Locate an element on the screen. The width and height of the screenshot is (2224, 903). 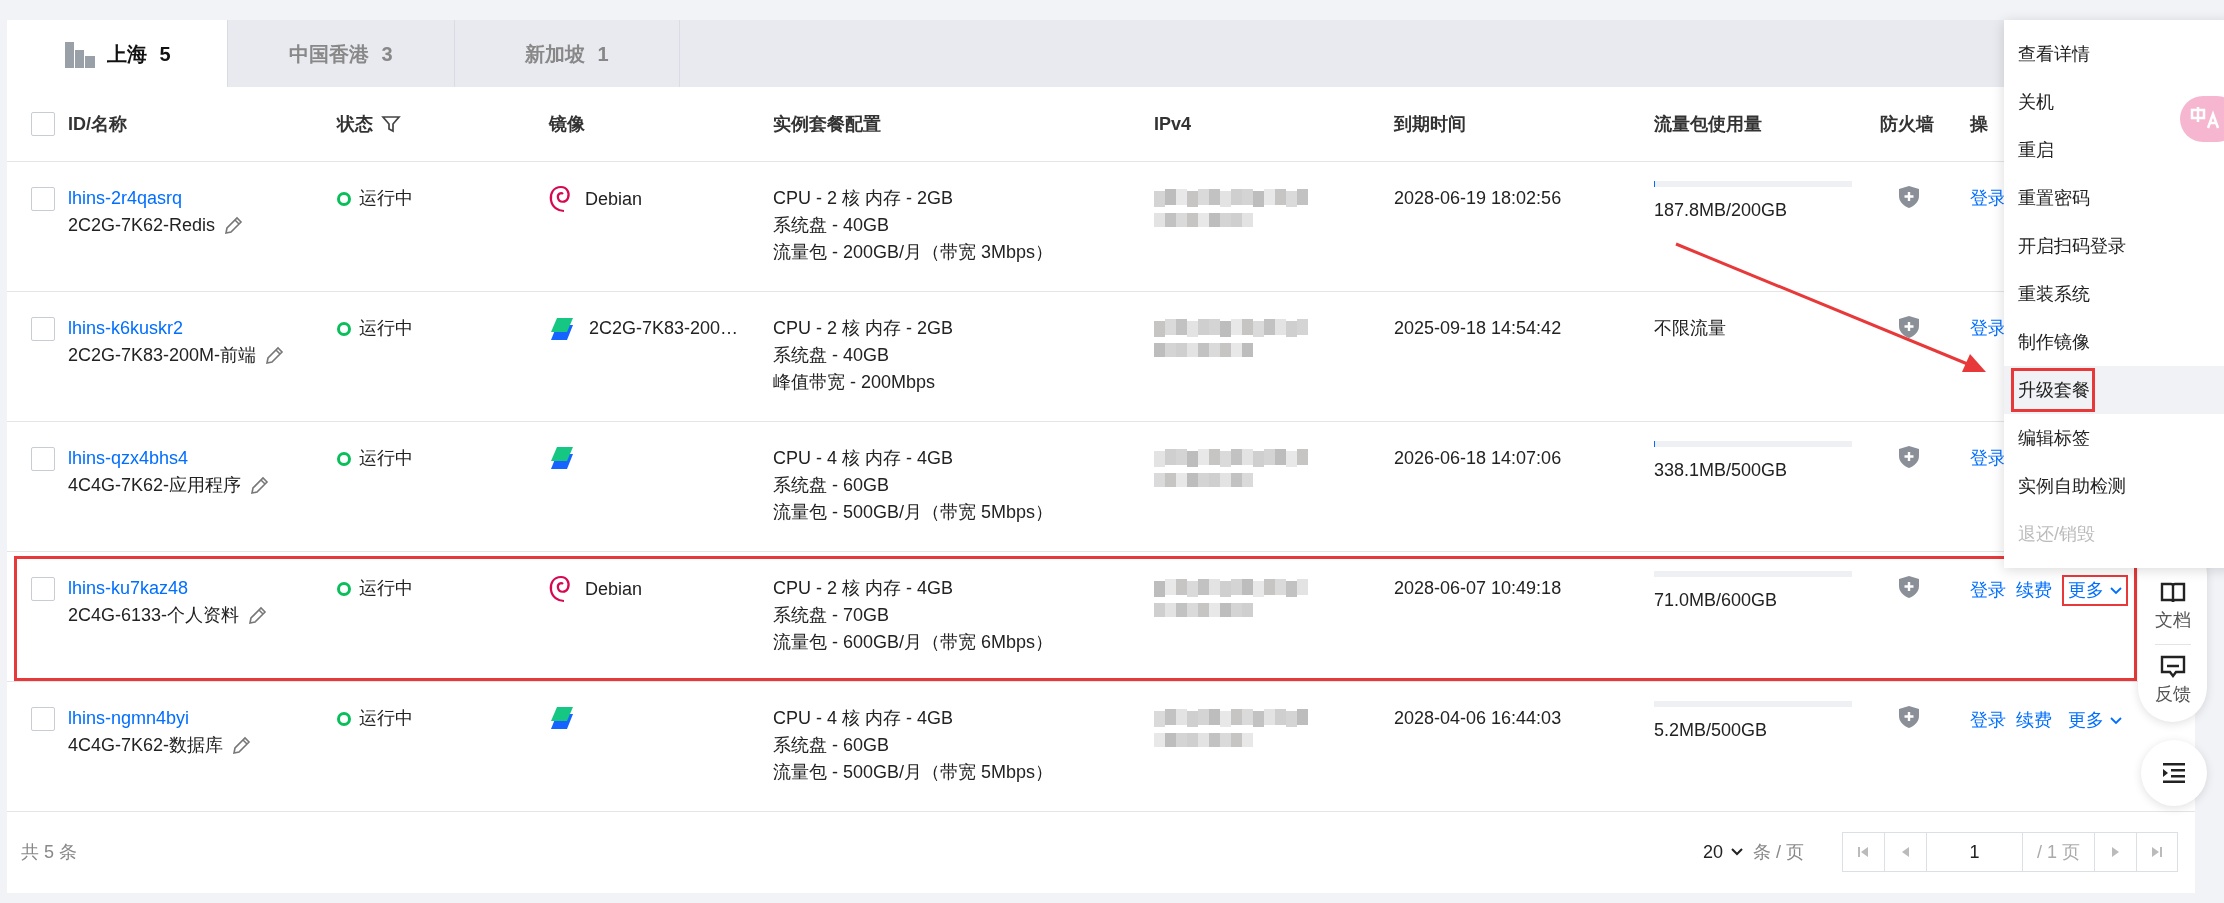
traffic-usage: 71.0MB/600GB is located at coordinates (1716, 600).